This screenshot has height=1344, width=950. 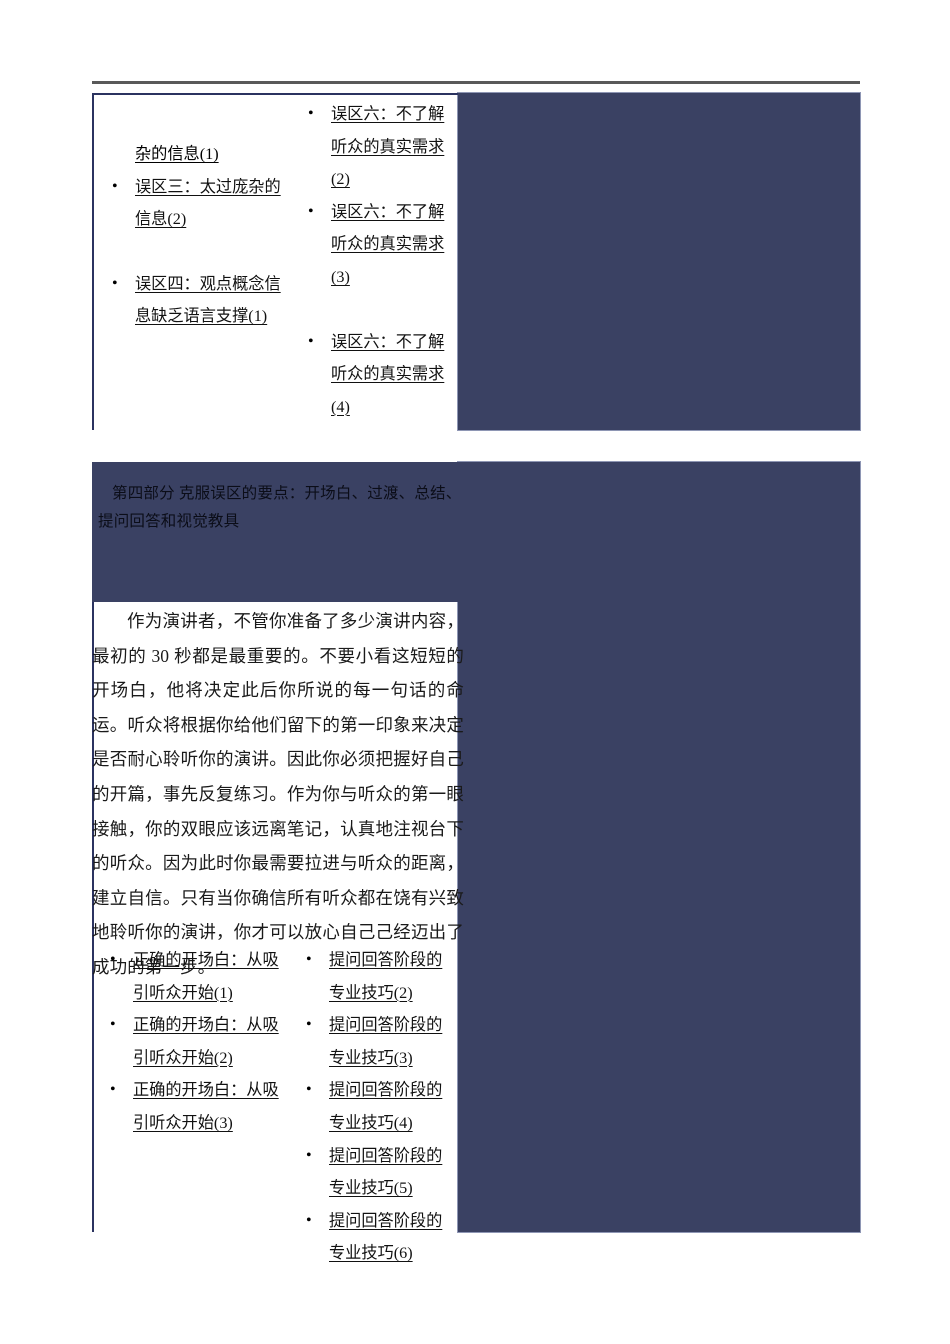 What do you see at coordinates (190, 976) in the screenshot?
I see `list-item: 正确的开场白：从吸引听众开始(1)` at bounding box center [190, 976].